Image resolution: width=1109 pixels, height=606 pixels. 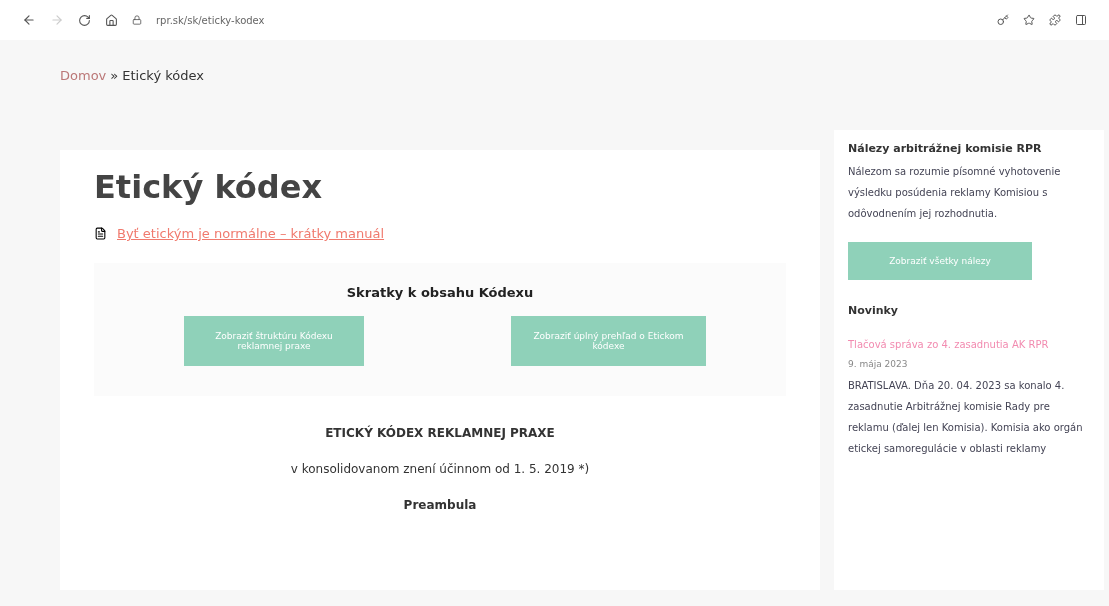 What do you see at coordinates (940, 261) in the screenshot?
I see `findings-button: Zobraziť všetky nálezy` at bounding box center [940, 261].